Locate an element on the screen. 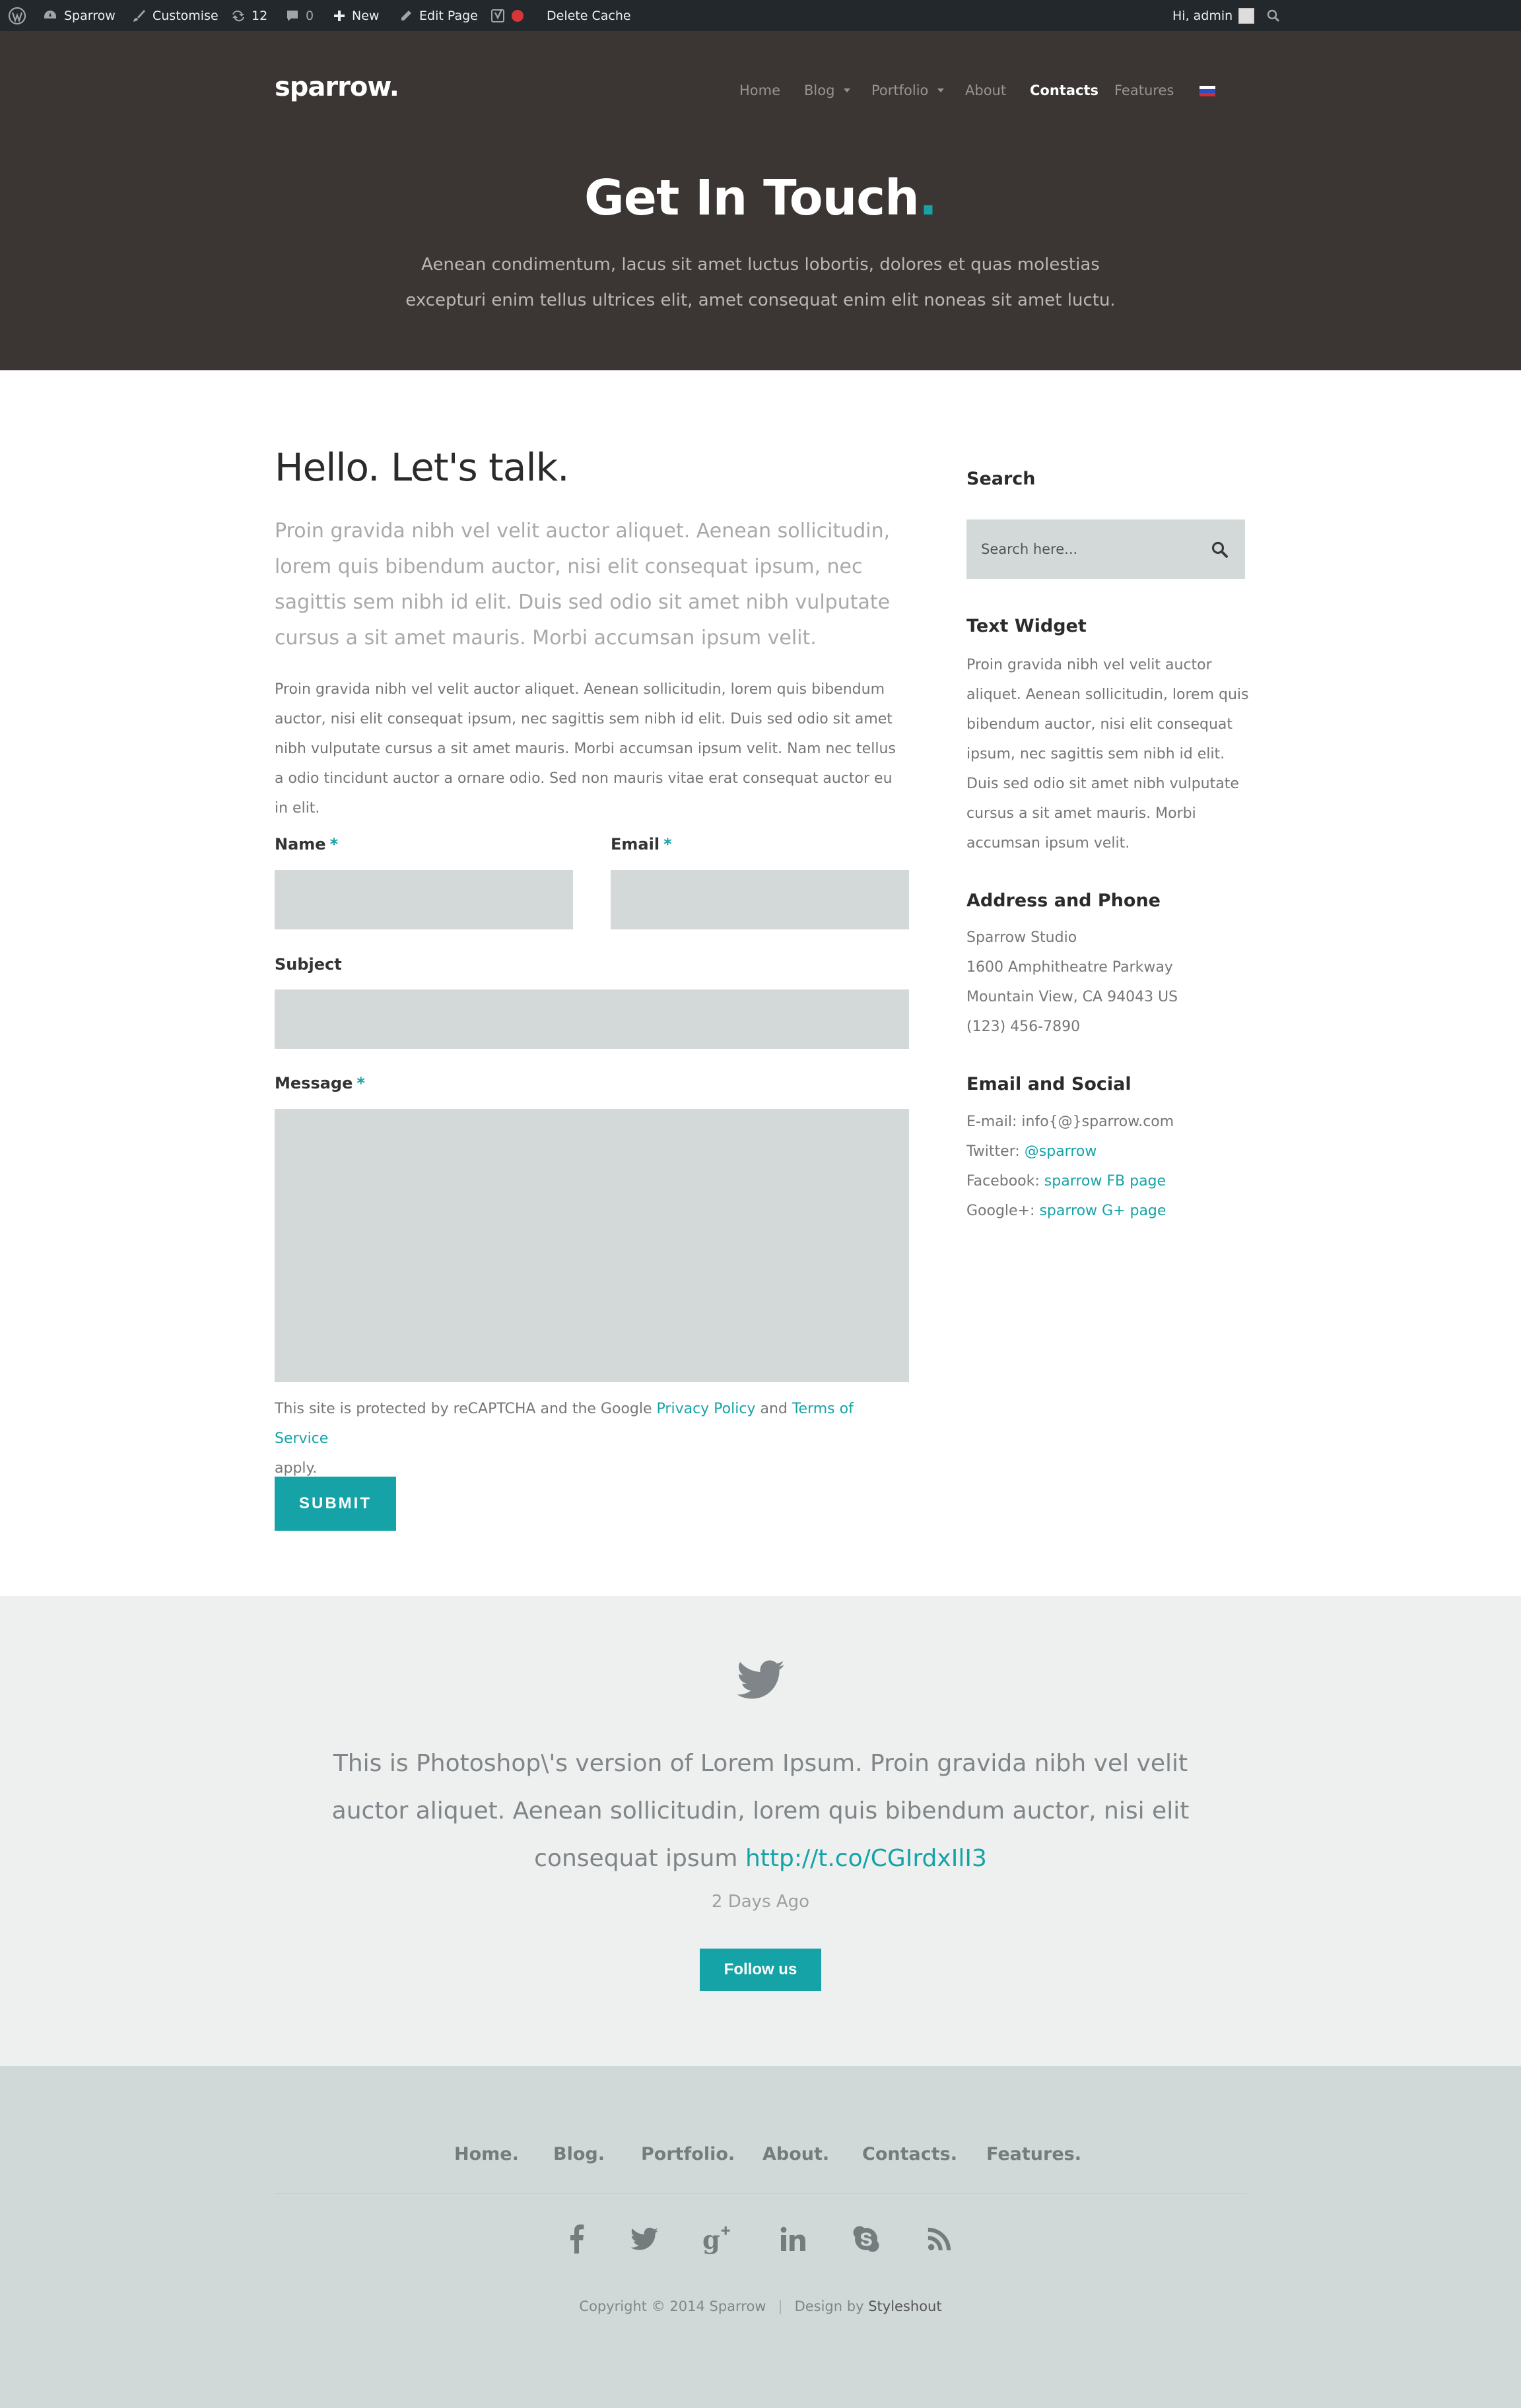 This screenshot has height=2408, width=1521. linkedin-icon is located at coordinates (793, 2239).